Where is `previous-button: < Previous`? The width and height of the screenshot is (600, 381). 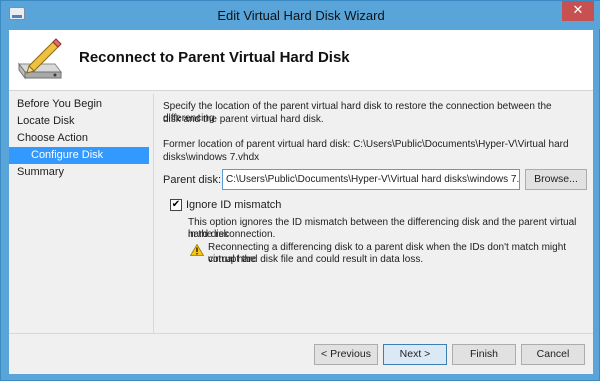 previous-button: < Previous is located at coordinates (346, 354).